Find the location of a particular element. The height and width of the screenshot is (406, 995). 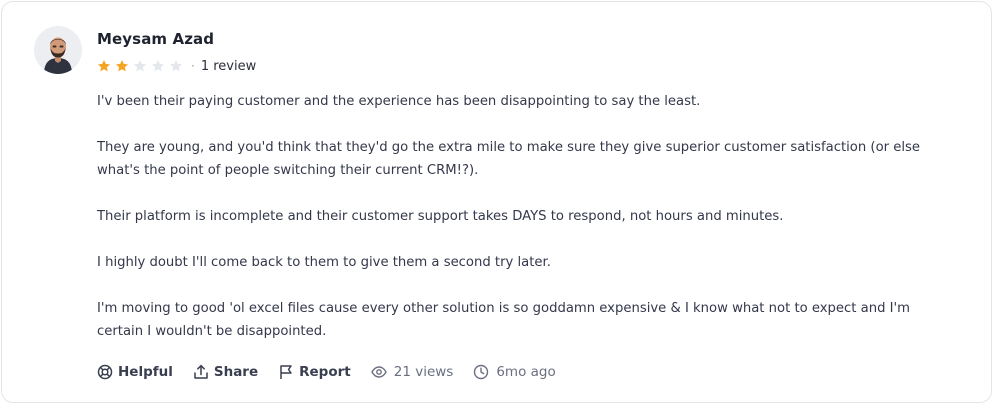

views-label: 21 views is located at coordinates (423, 372).